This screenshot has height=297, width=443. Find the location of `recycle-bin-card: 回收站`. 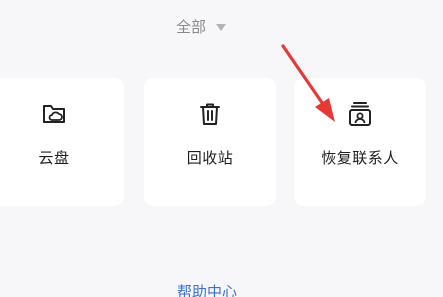

recycle-bin-card: 回收站 is located at coordinates (210, 142).